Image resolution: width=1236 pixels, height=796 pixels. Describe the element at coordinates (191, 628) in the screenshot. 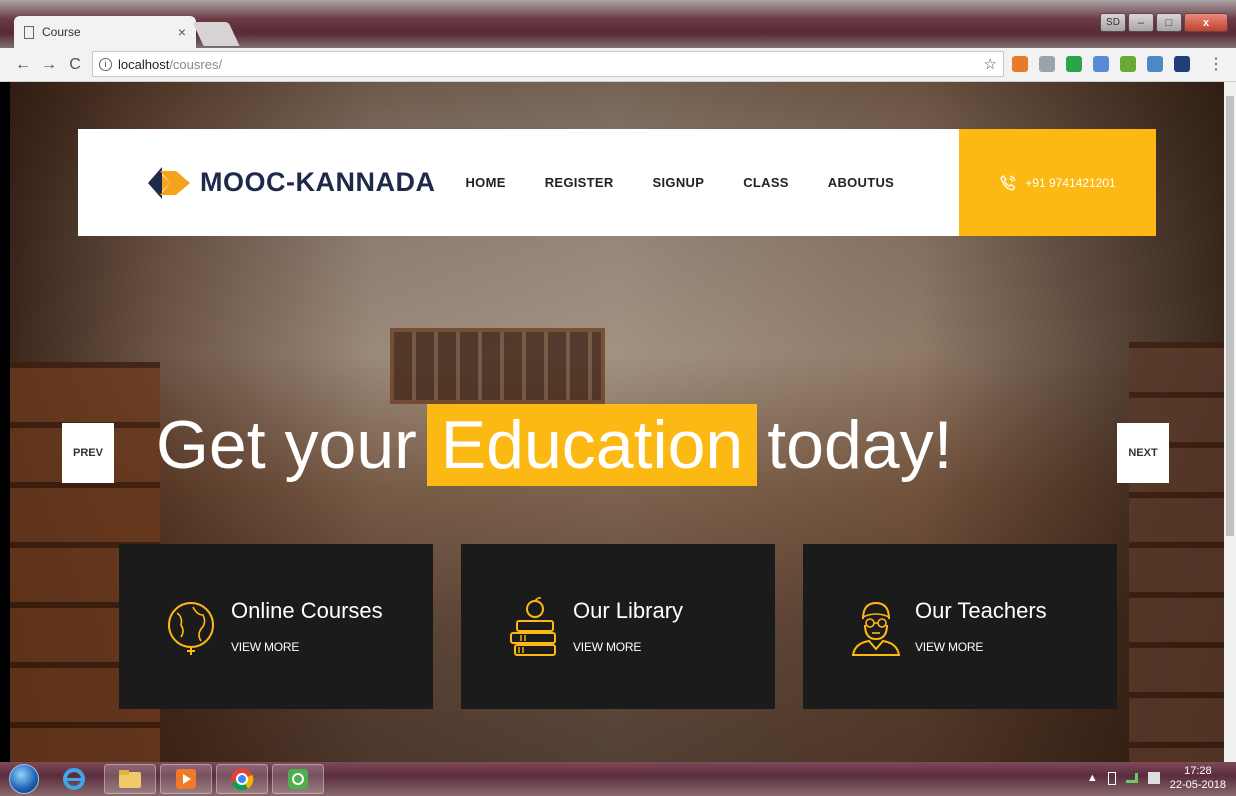

I see `globe-icon` at that location.